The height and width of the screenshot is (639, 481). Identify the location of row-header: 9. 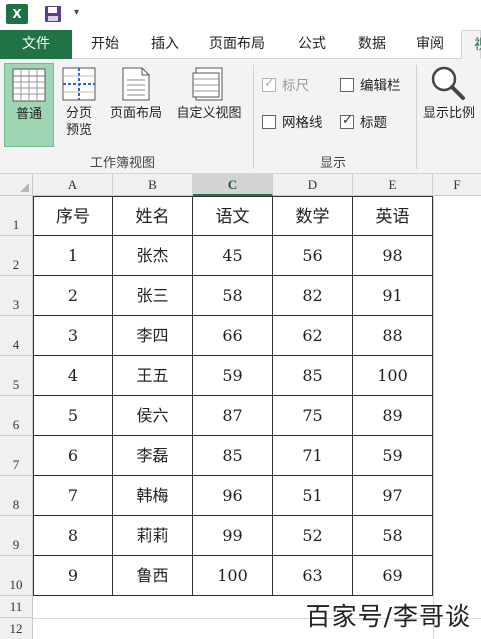
(16, 536).